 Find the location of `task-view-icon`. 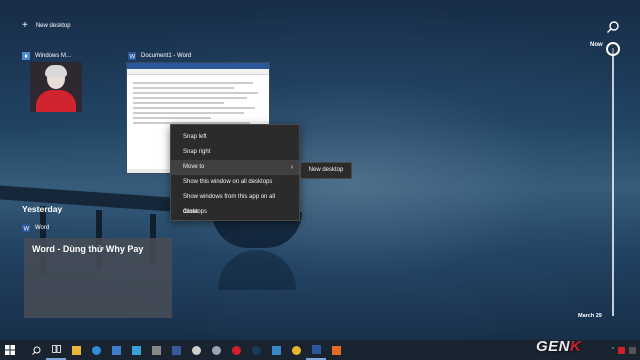

task-view-icon is located at coordinates (56, 350).